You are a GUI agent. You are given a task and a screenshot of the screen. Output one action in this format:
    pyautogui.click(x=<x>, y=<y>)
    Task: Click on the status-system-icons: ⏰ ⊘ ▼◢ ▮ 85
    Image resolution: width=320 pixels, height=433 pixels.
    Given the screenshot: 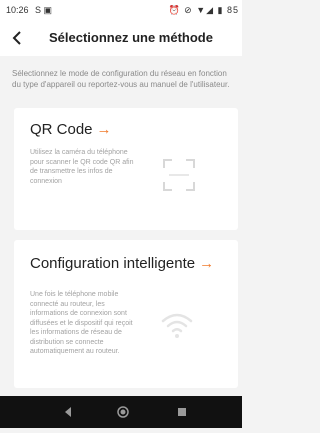 What is the action you would take?
    pyautogui.click(x=203, y=10)
    